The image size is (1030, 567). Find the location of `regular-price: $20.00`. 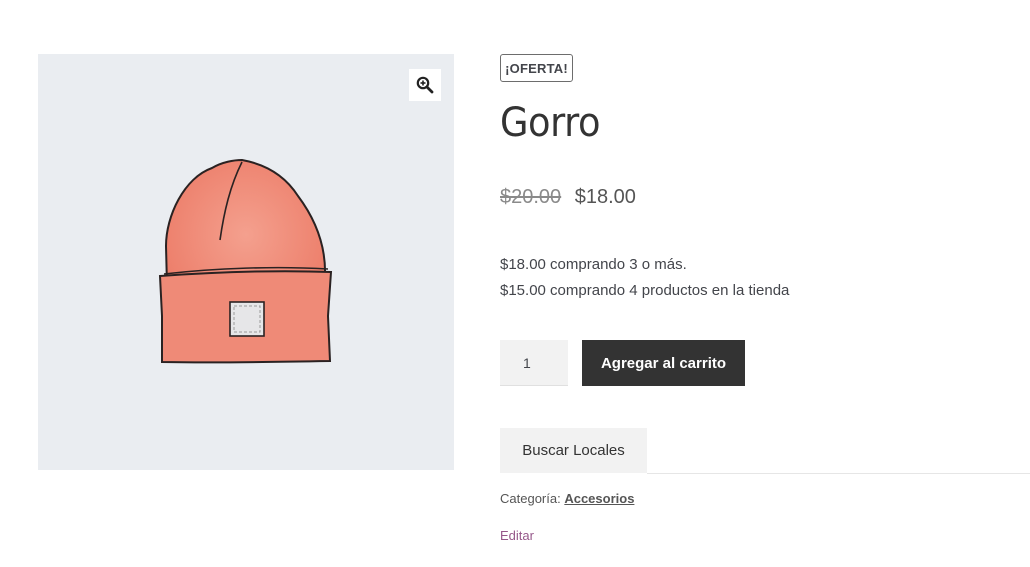

regular-price: $20.00 is located at coordinates (531, 197).